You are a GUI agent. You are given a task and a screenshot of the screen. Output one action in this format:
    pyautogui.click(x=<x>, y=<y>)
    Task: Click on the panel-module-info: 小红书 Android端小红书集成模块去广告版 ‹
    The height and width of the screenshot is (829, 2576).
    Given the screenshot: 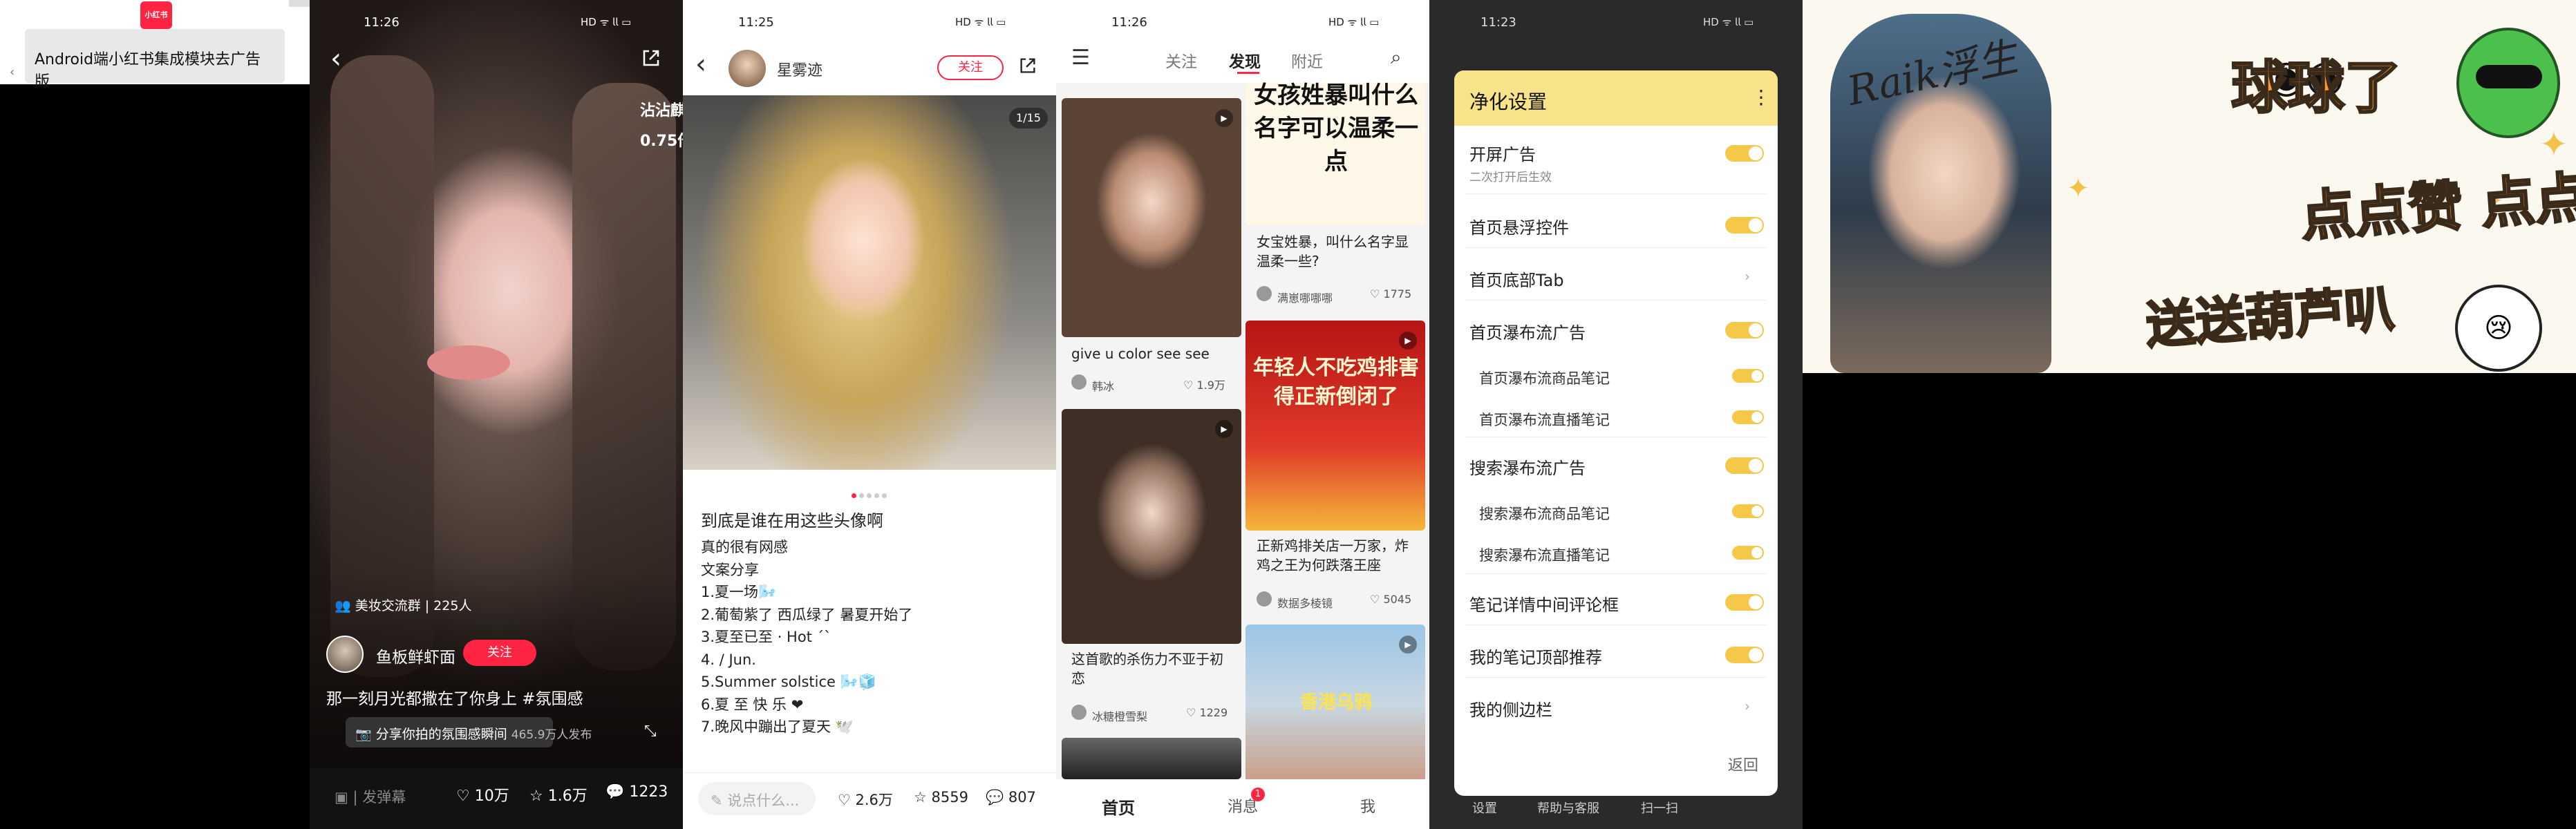 What is the action you would take?
    pyautogui.click(x=155, y=414)
    